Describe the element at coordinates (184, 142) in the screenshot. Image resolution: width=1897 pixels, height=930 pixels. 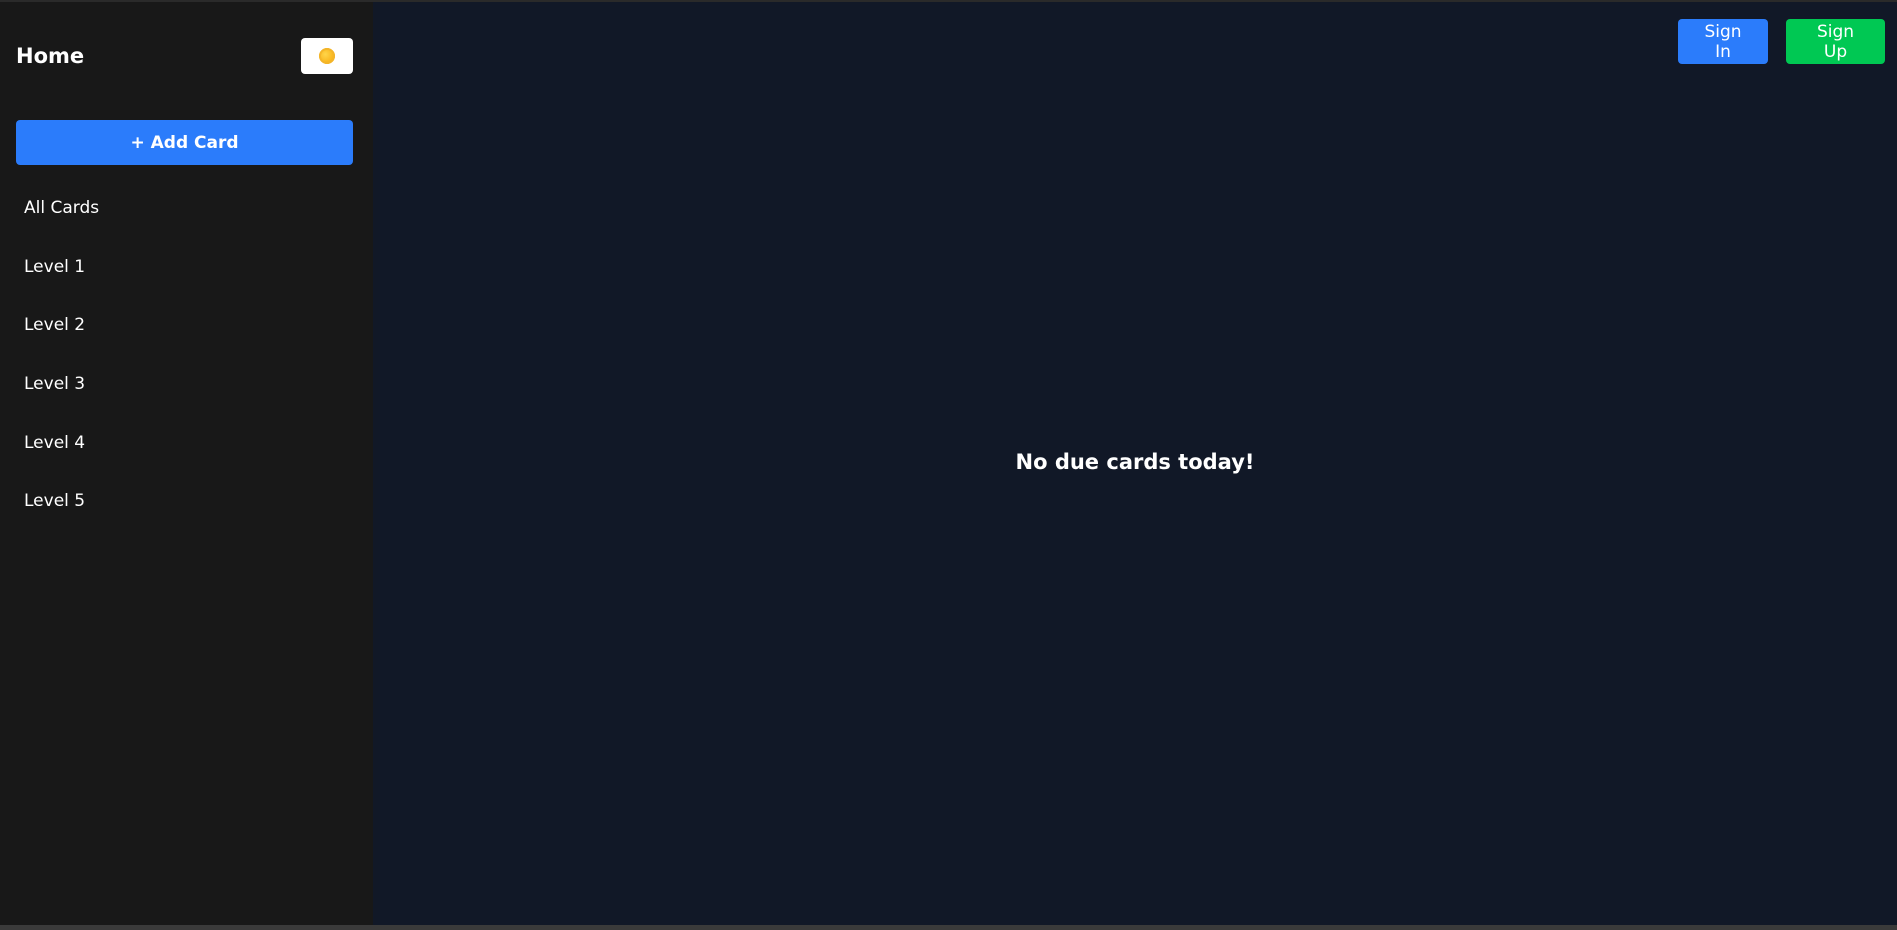
I see `add-card-button: + Add Card` at that location.